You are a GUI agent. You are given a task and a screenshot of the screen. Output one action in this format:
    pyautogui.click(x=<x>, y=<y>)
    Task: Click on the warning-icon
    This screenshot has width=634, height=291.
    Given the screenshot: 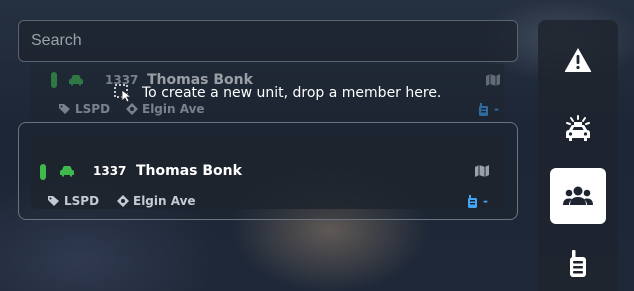 What is the action you would take?
    pyautogui.click(x=578, y=60)
    